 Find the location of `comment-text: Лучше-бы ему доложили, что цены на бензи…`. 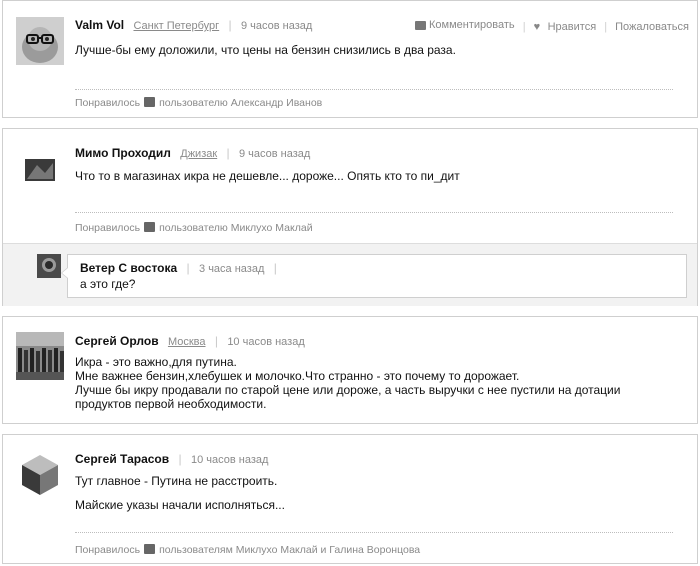

comment-text: Лучше-бы ему доложили, что цены на бензи… is located at coordinates (265, 50).